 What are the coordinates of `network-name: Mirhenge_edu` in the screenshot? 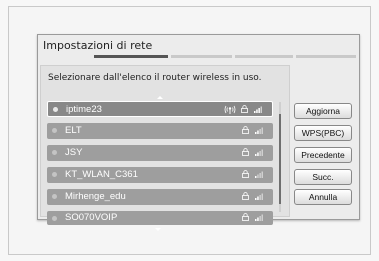 It's located at (95, 196).